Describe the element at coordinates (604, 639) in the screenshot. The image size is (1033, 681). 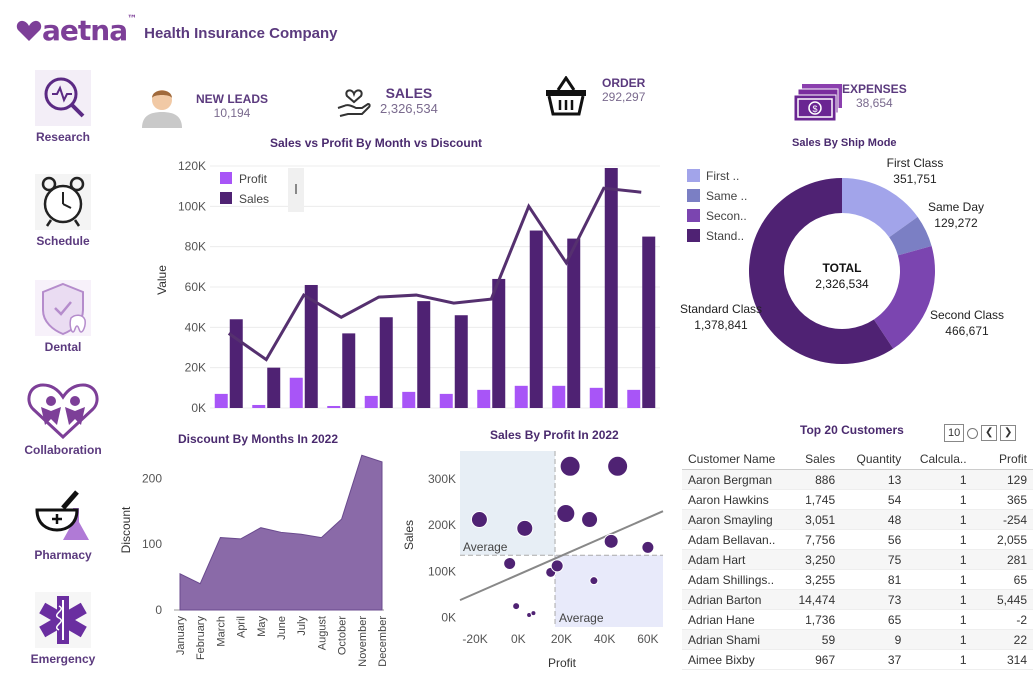
I see `x-tick-label: 40K` at that location.